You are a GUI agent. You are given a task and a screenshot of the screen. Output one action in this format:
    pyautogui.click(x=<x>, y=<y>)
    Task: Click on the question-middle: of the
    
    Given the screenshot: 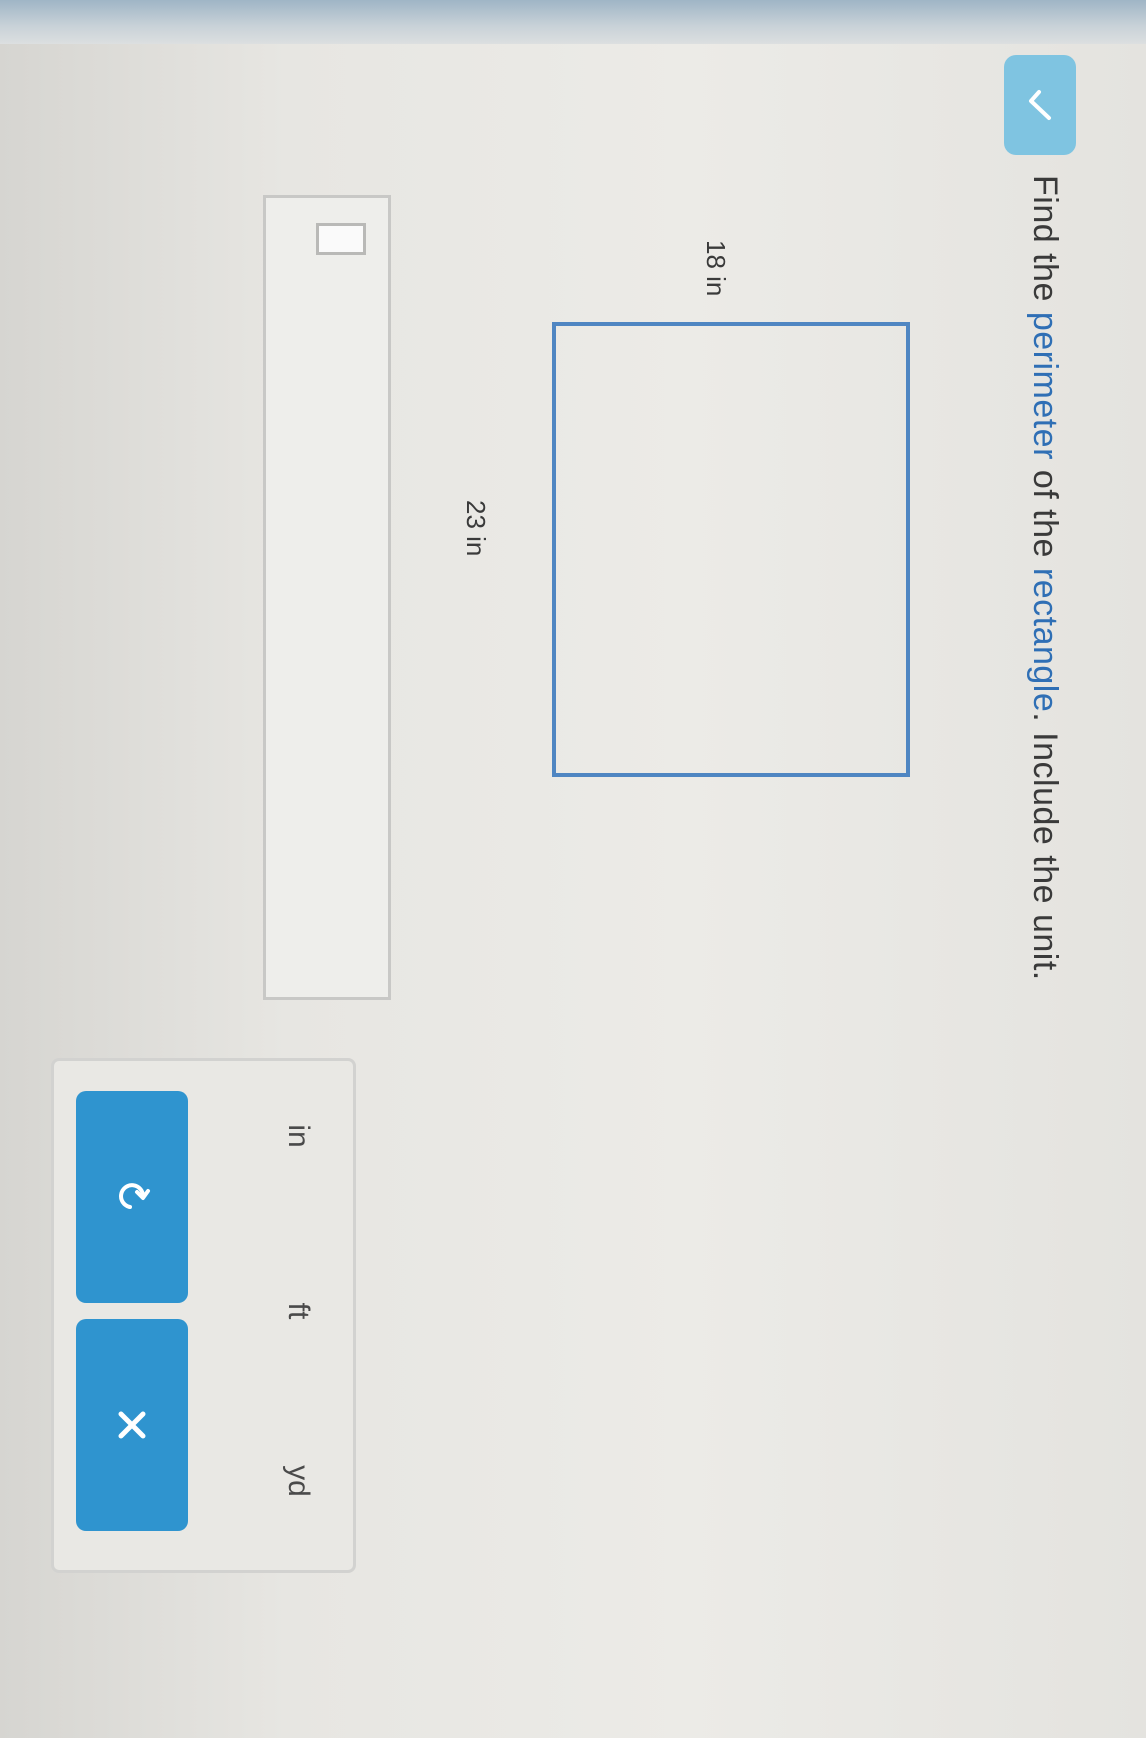 What is the action you would take?
    pyautogui.click(x=1045, y=513)
    